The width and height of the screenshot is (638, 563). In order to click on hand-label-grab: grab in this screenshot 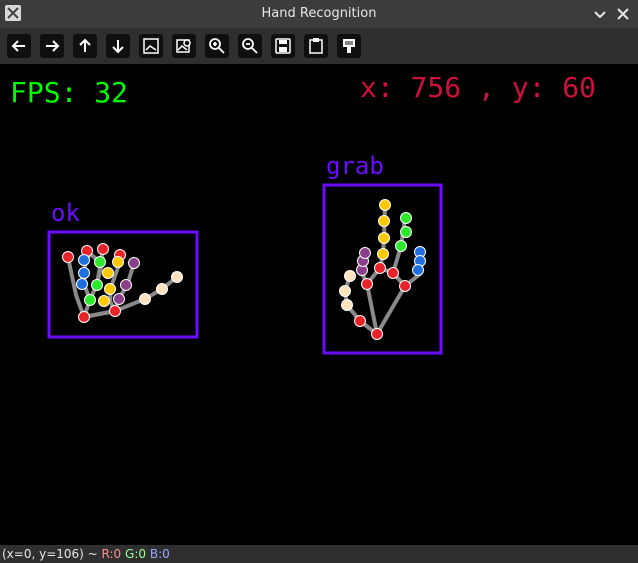, I will do `click(355, 166)`.